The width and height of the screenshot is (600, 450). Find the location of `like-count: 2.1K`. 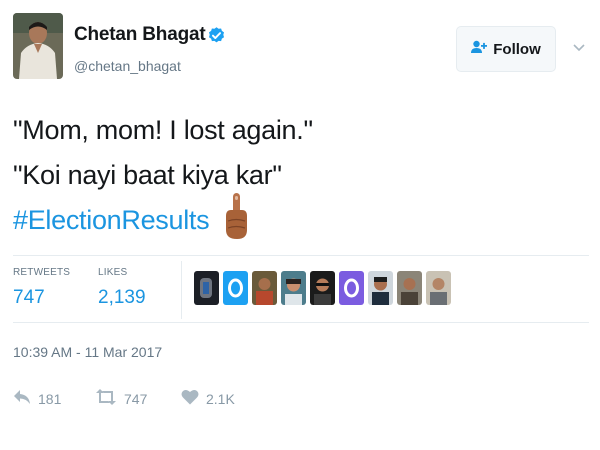

like-count: 2.1K is located at coordinates (220, 398).